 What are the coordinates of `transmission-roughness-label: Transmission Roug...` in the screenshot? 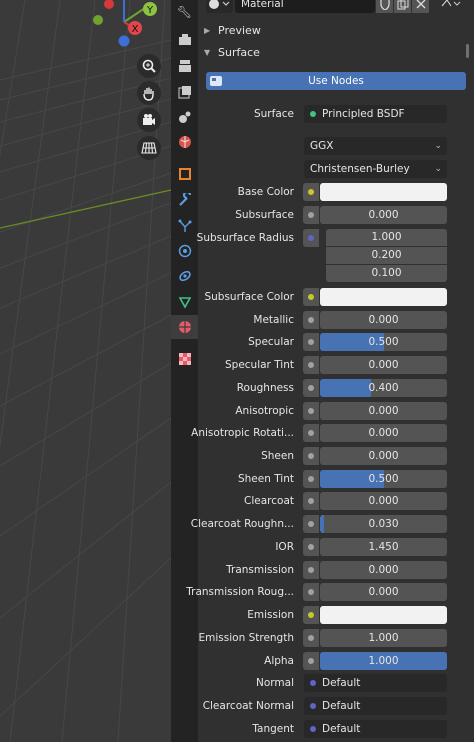 It's located at (240, 592).